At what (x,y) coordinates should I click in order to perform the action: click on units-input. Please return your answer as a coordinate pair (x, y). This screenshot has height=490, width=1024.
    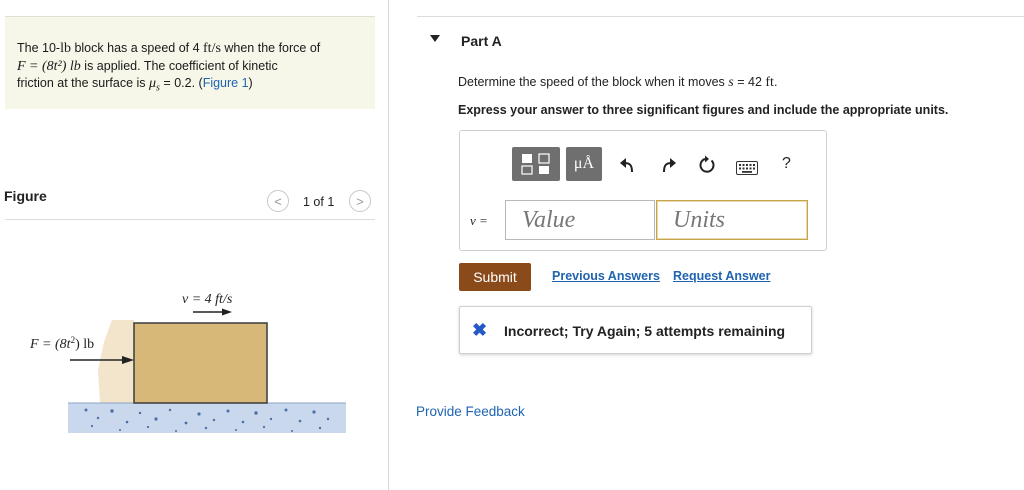
    Looking at the image, I should click on (732, 220).